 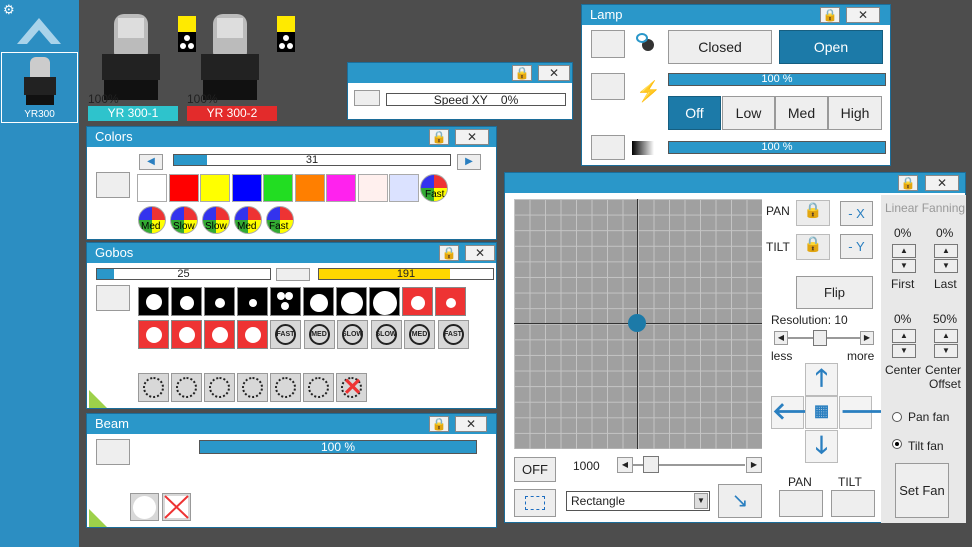 I want to click on color-wheel-button: Fast, so click(x=280, y=220).